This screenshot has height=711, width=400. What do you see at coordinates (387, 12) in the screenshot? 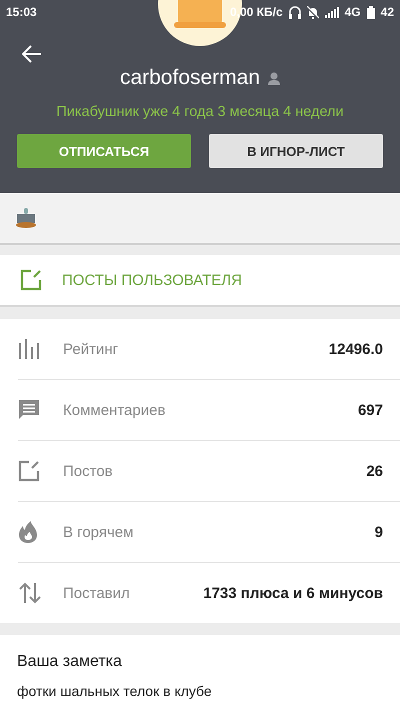
I see `battery-level: 42` at bounding box center [387, 12].